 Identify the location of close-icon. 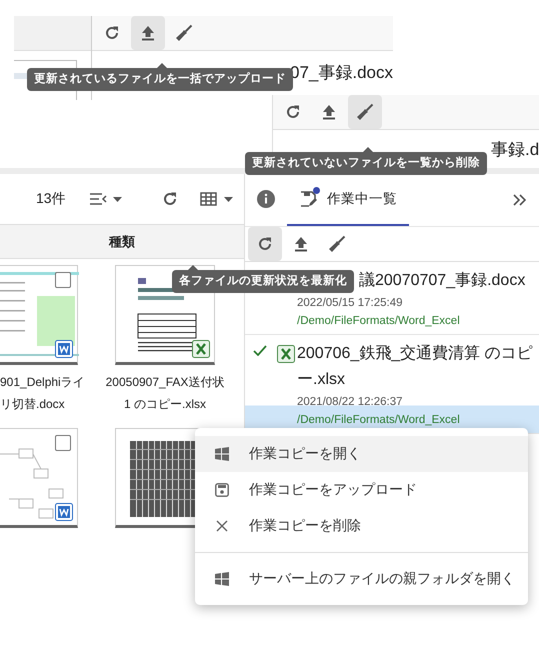
(222, 526).